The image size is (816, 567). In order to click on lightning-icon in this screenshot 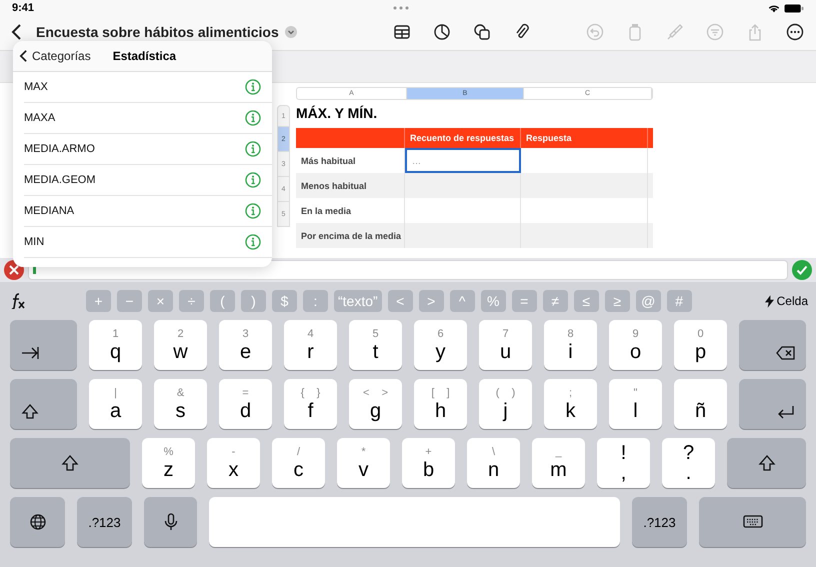, I will do `click(769, 301)`.